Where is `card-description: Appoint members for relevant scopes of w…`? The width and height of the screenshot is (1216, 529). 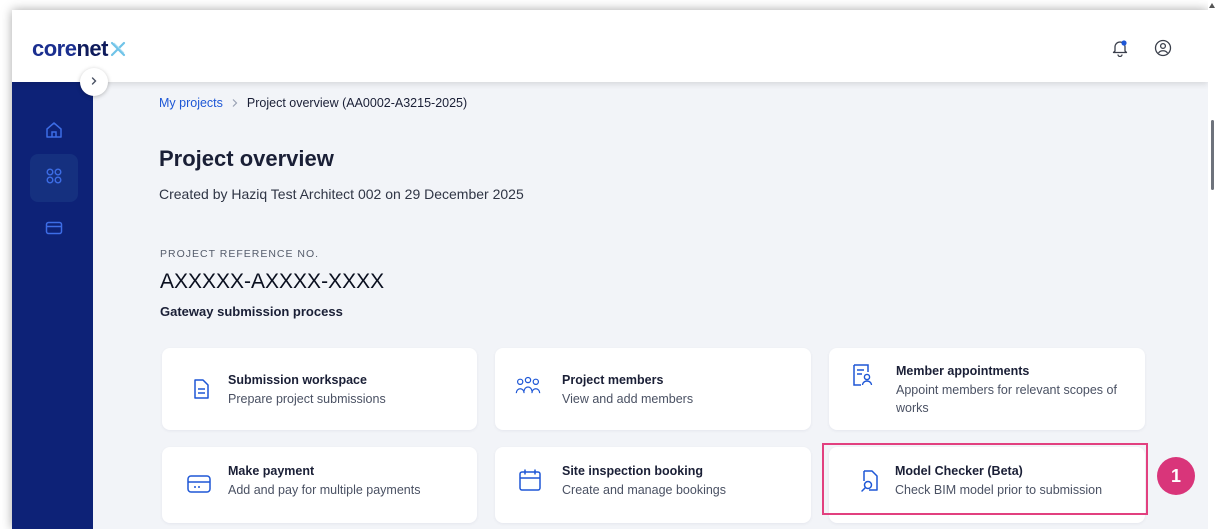
card-description: Appoint members for relevant scopes of w… is located at coordinates (1006, 399).